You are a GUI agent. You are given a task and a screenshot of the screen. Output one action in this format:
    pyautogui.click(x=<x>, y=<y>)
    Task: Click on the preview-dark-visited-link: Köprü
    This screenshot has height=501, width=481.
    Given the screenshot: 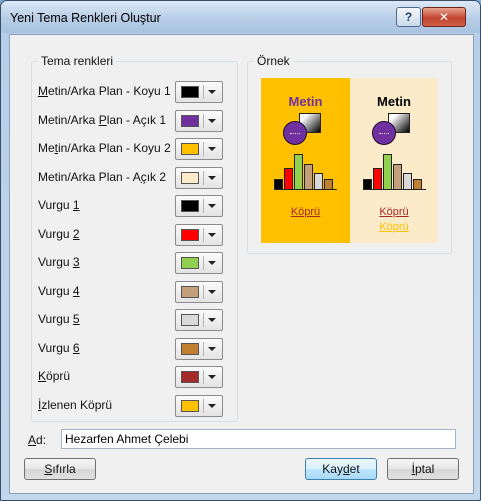 What is the action you would take?
    pyautogui.click(x=305, y=227)
    